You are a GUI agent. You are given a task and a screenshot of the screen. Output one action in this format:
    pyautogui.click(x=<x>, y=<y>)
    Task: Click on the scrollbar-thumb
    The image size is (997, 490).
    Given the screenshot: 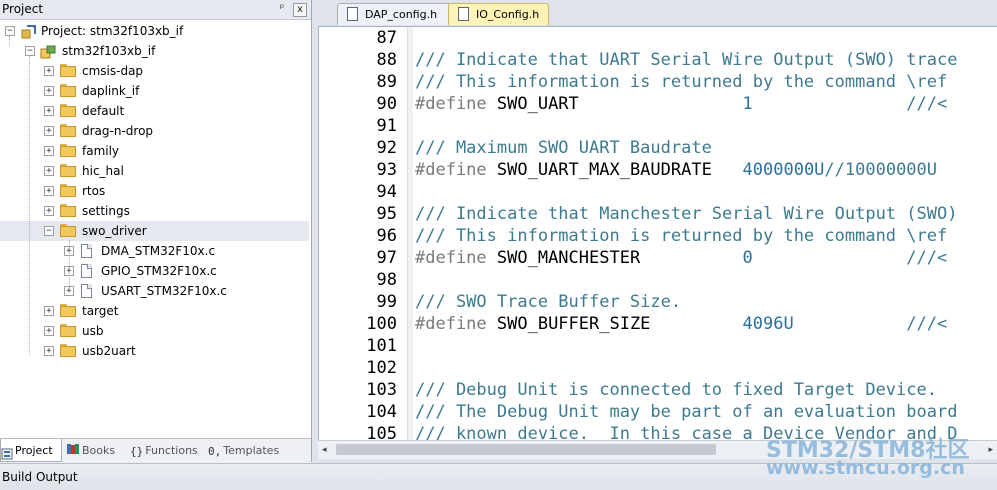 What is the action you would take?
    pyautogui.click(x=526, y=449)
    